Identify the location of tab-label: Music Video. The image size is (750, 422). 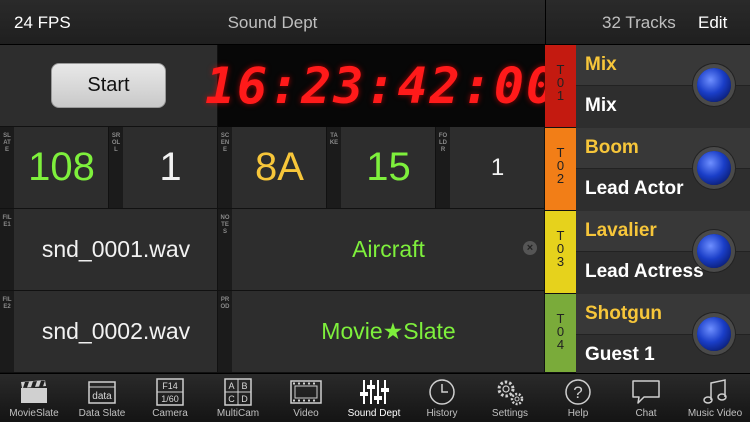
(715, 413).